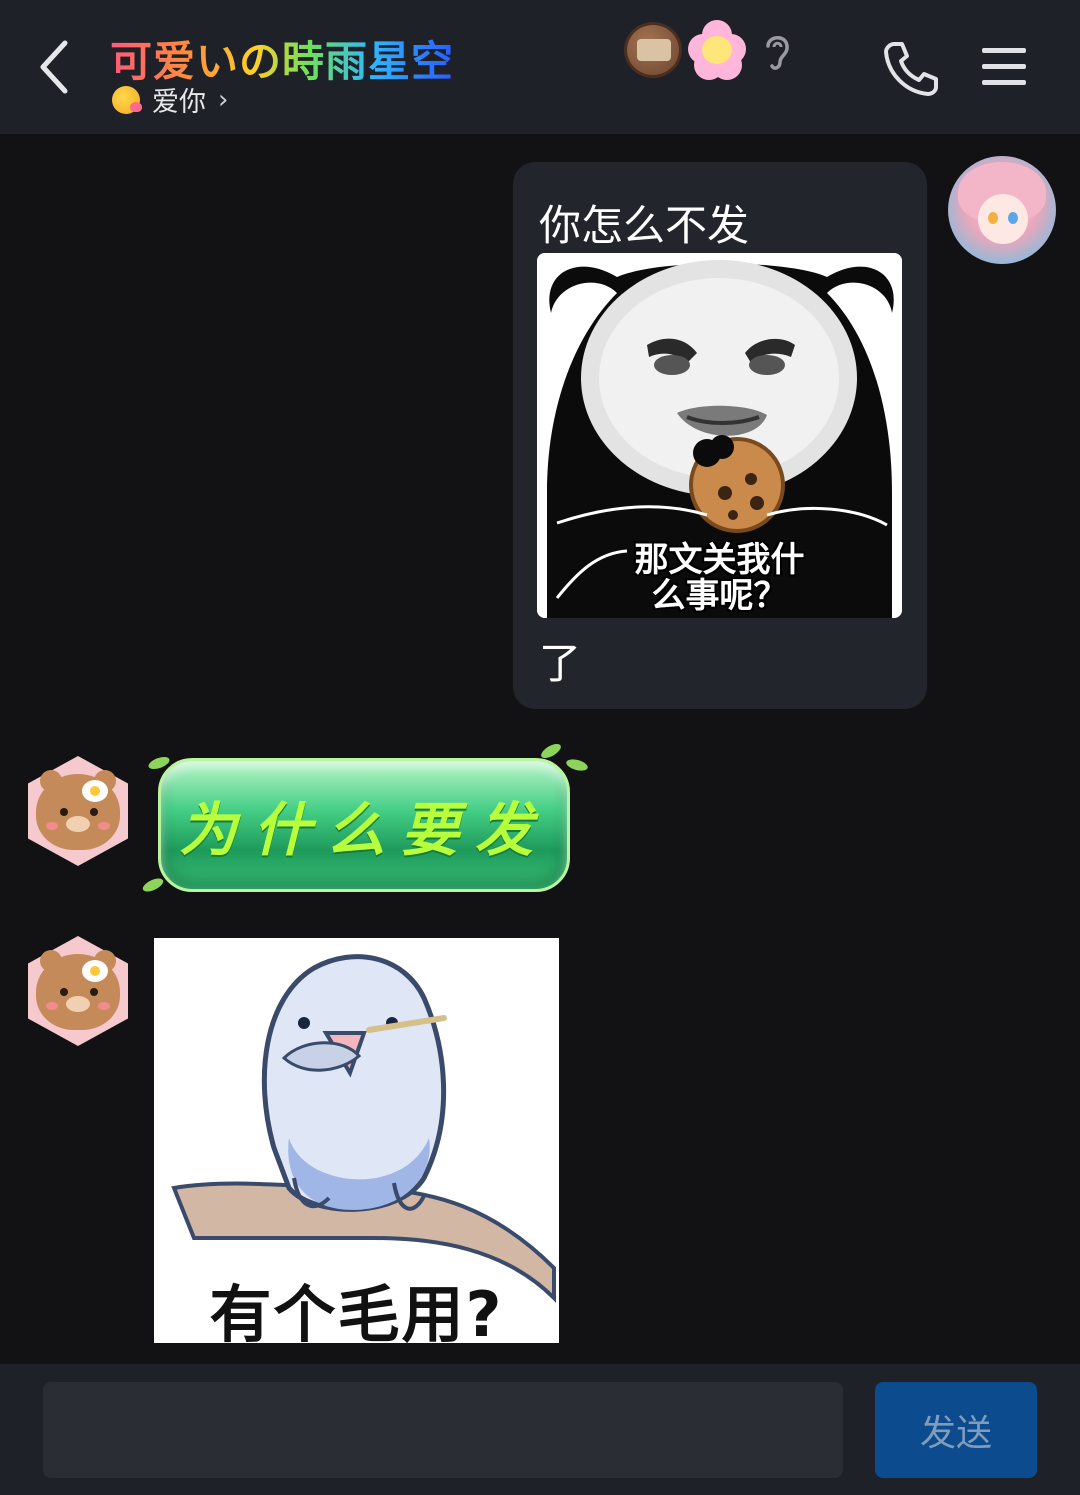  I want to click on bird-sticker-image: 有个毛用?, so click(356, 1140).